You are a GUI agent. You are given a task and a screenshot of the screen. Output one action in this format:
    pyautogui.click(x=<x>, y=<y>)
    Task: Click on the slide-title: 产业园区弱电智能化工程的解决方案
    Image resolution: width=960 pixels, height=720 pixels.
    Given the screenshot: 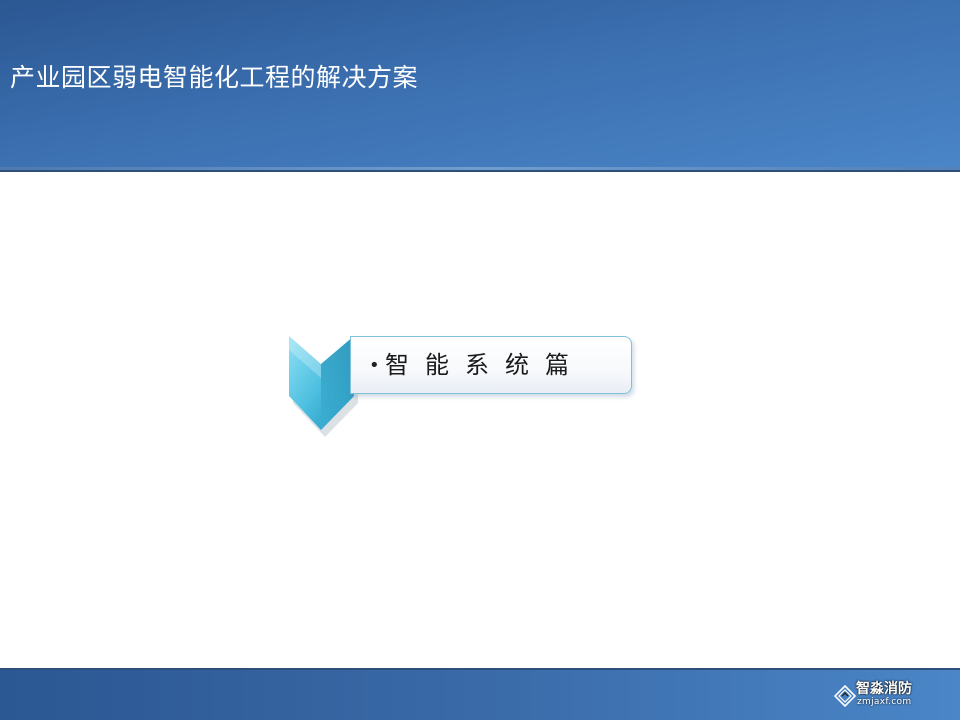 What is the action you would take?
    pyautogui.click(x=214, y=77)
    